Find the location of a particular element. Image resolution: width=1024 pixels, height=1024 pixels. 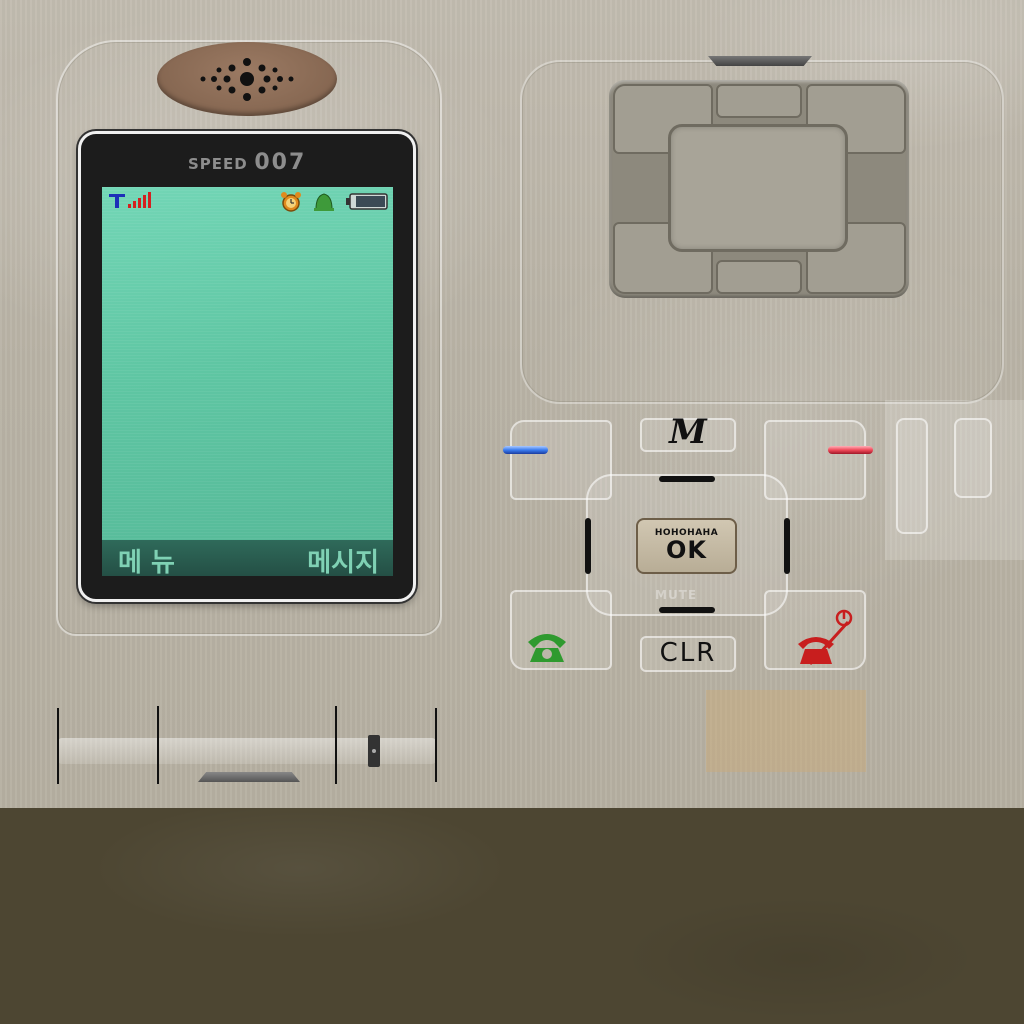

softkey-menu: 메 뉴 is located at coordinates (146, 559).